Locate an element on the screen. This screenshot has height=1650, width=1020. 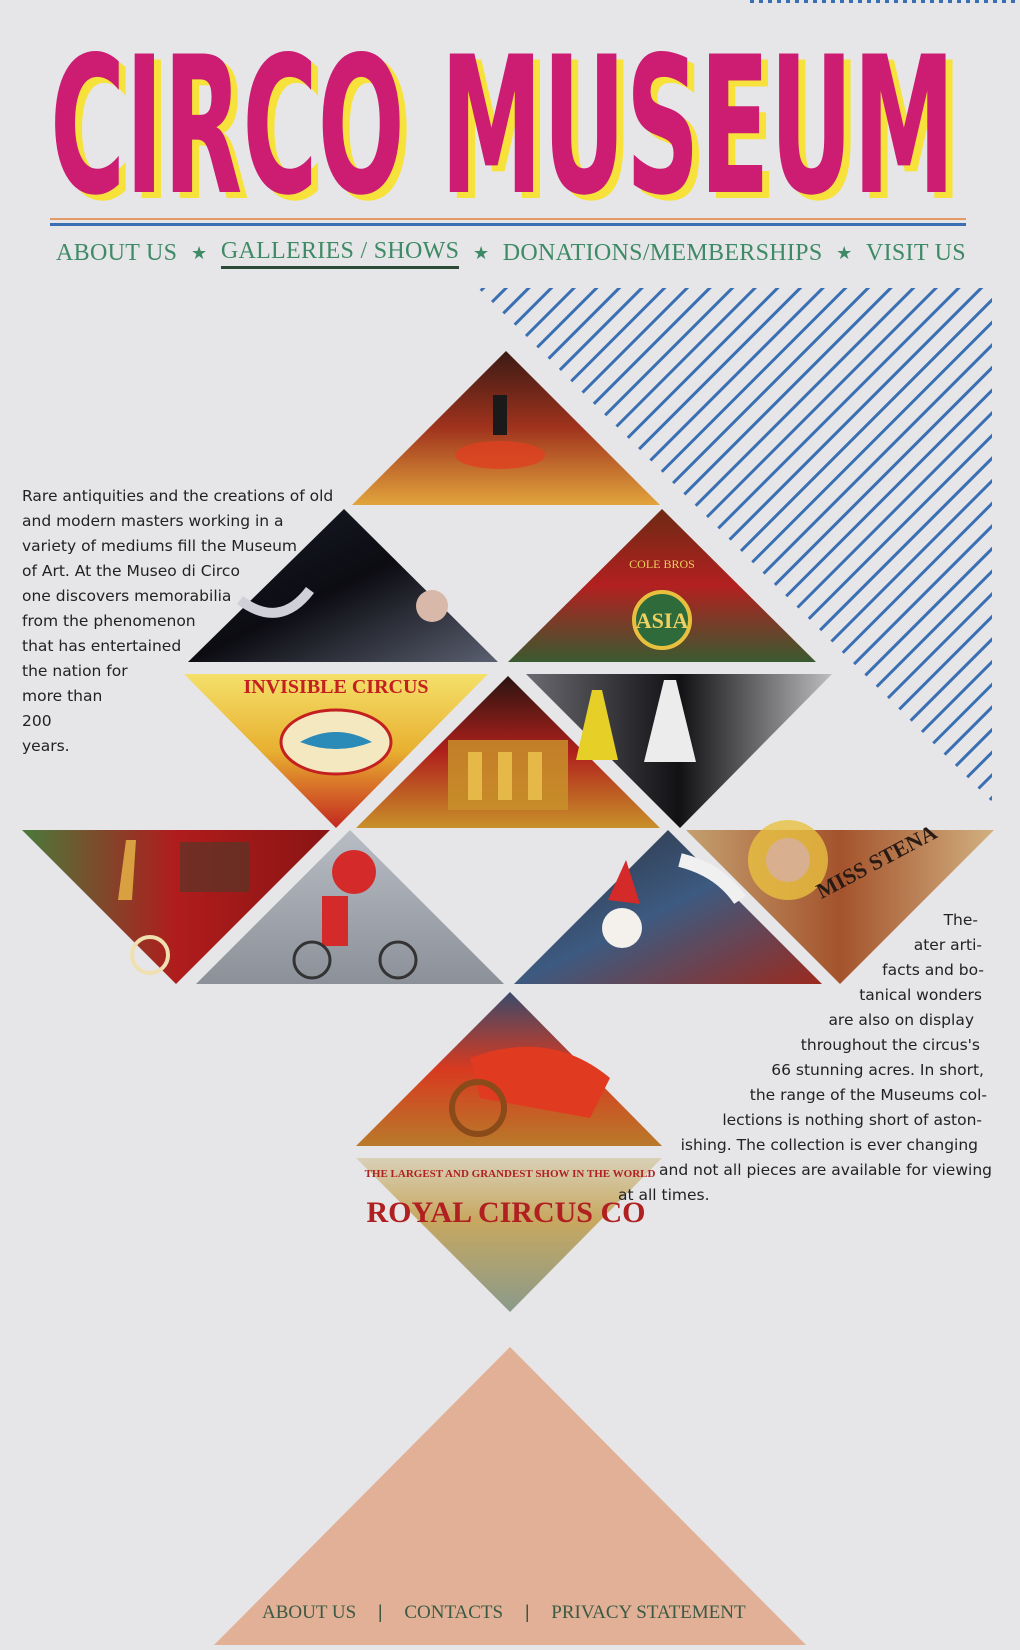
footer-nav: ABOUT US | CONTACTS | PRIVACY STATEMENT is located at coordinates (512, 1613).